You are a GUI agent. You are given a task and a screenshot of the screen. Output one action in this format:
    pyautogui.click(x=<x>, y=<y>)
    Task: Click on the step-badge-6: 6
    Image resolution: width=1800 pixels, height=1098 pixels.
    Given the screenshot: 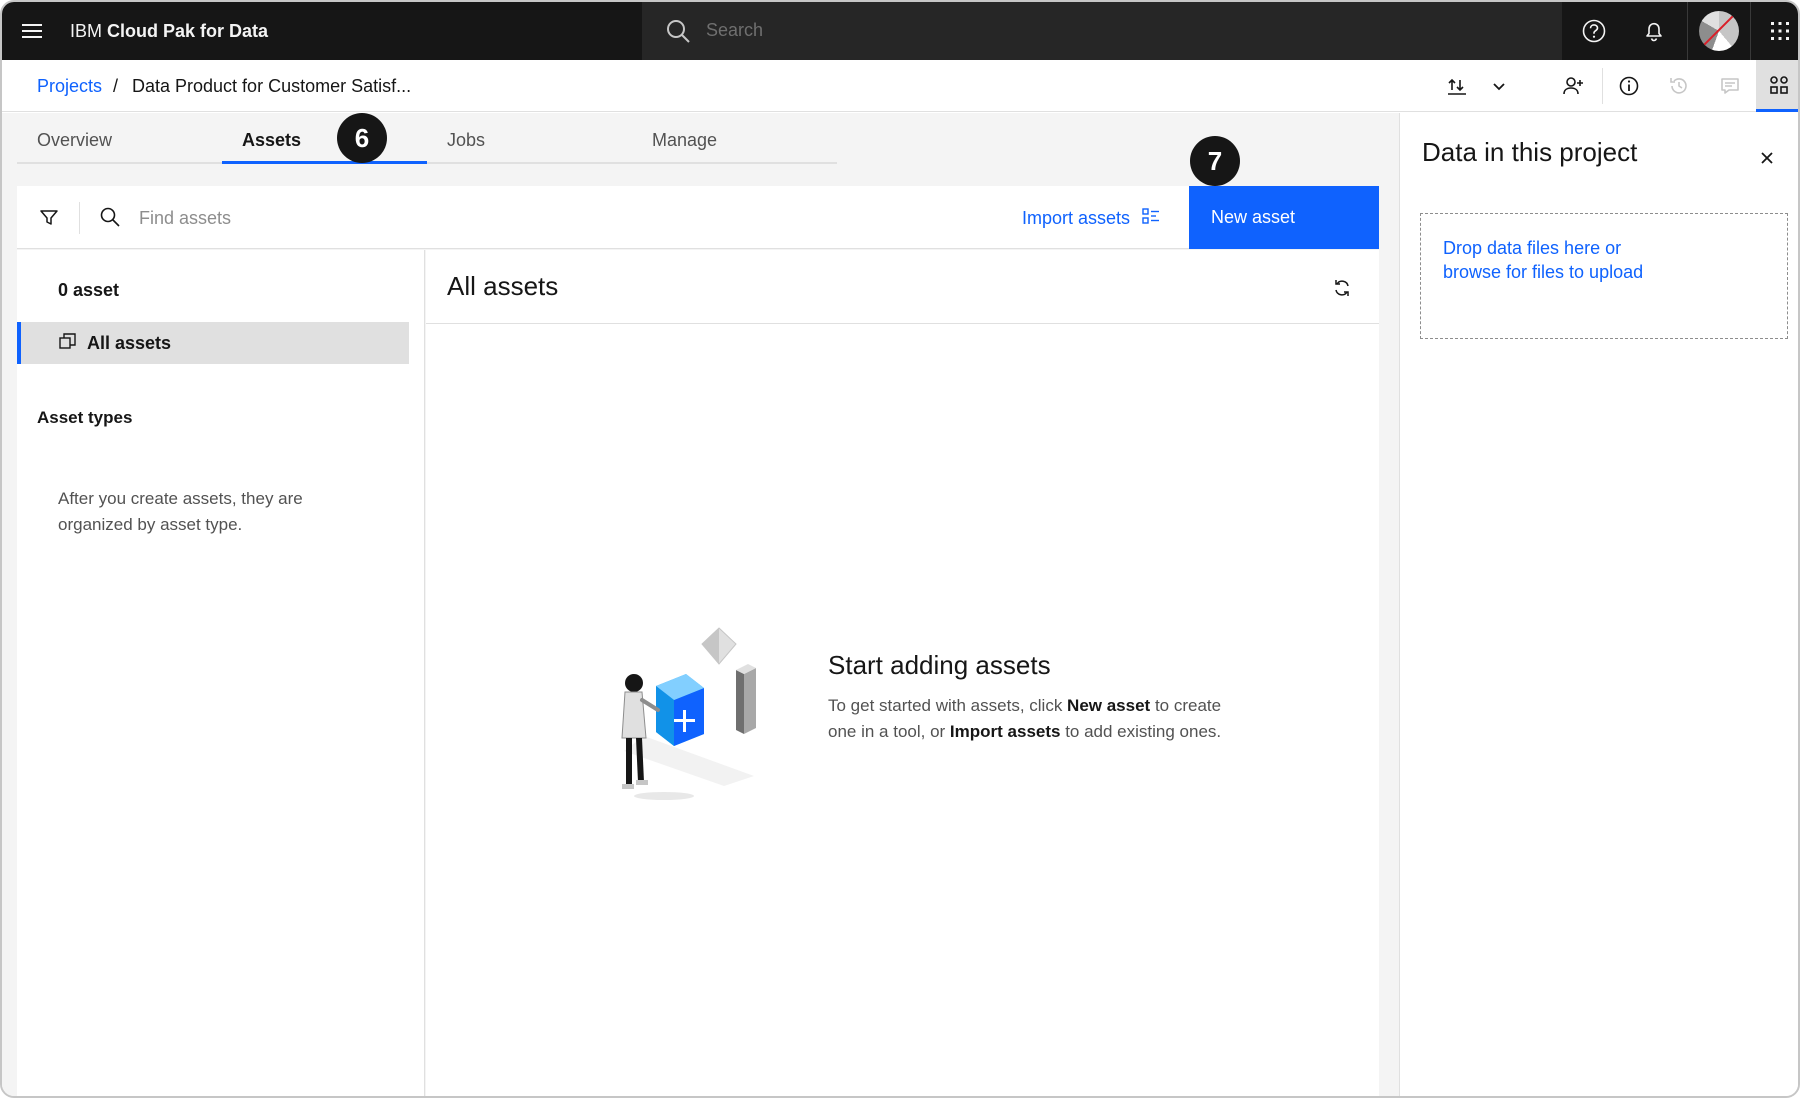 What is the action you would take?
    pyautogui.click(x=362, y=138)
    